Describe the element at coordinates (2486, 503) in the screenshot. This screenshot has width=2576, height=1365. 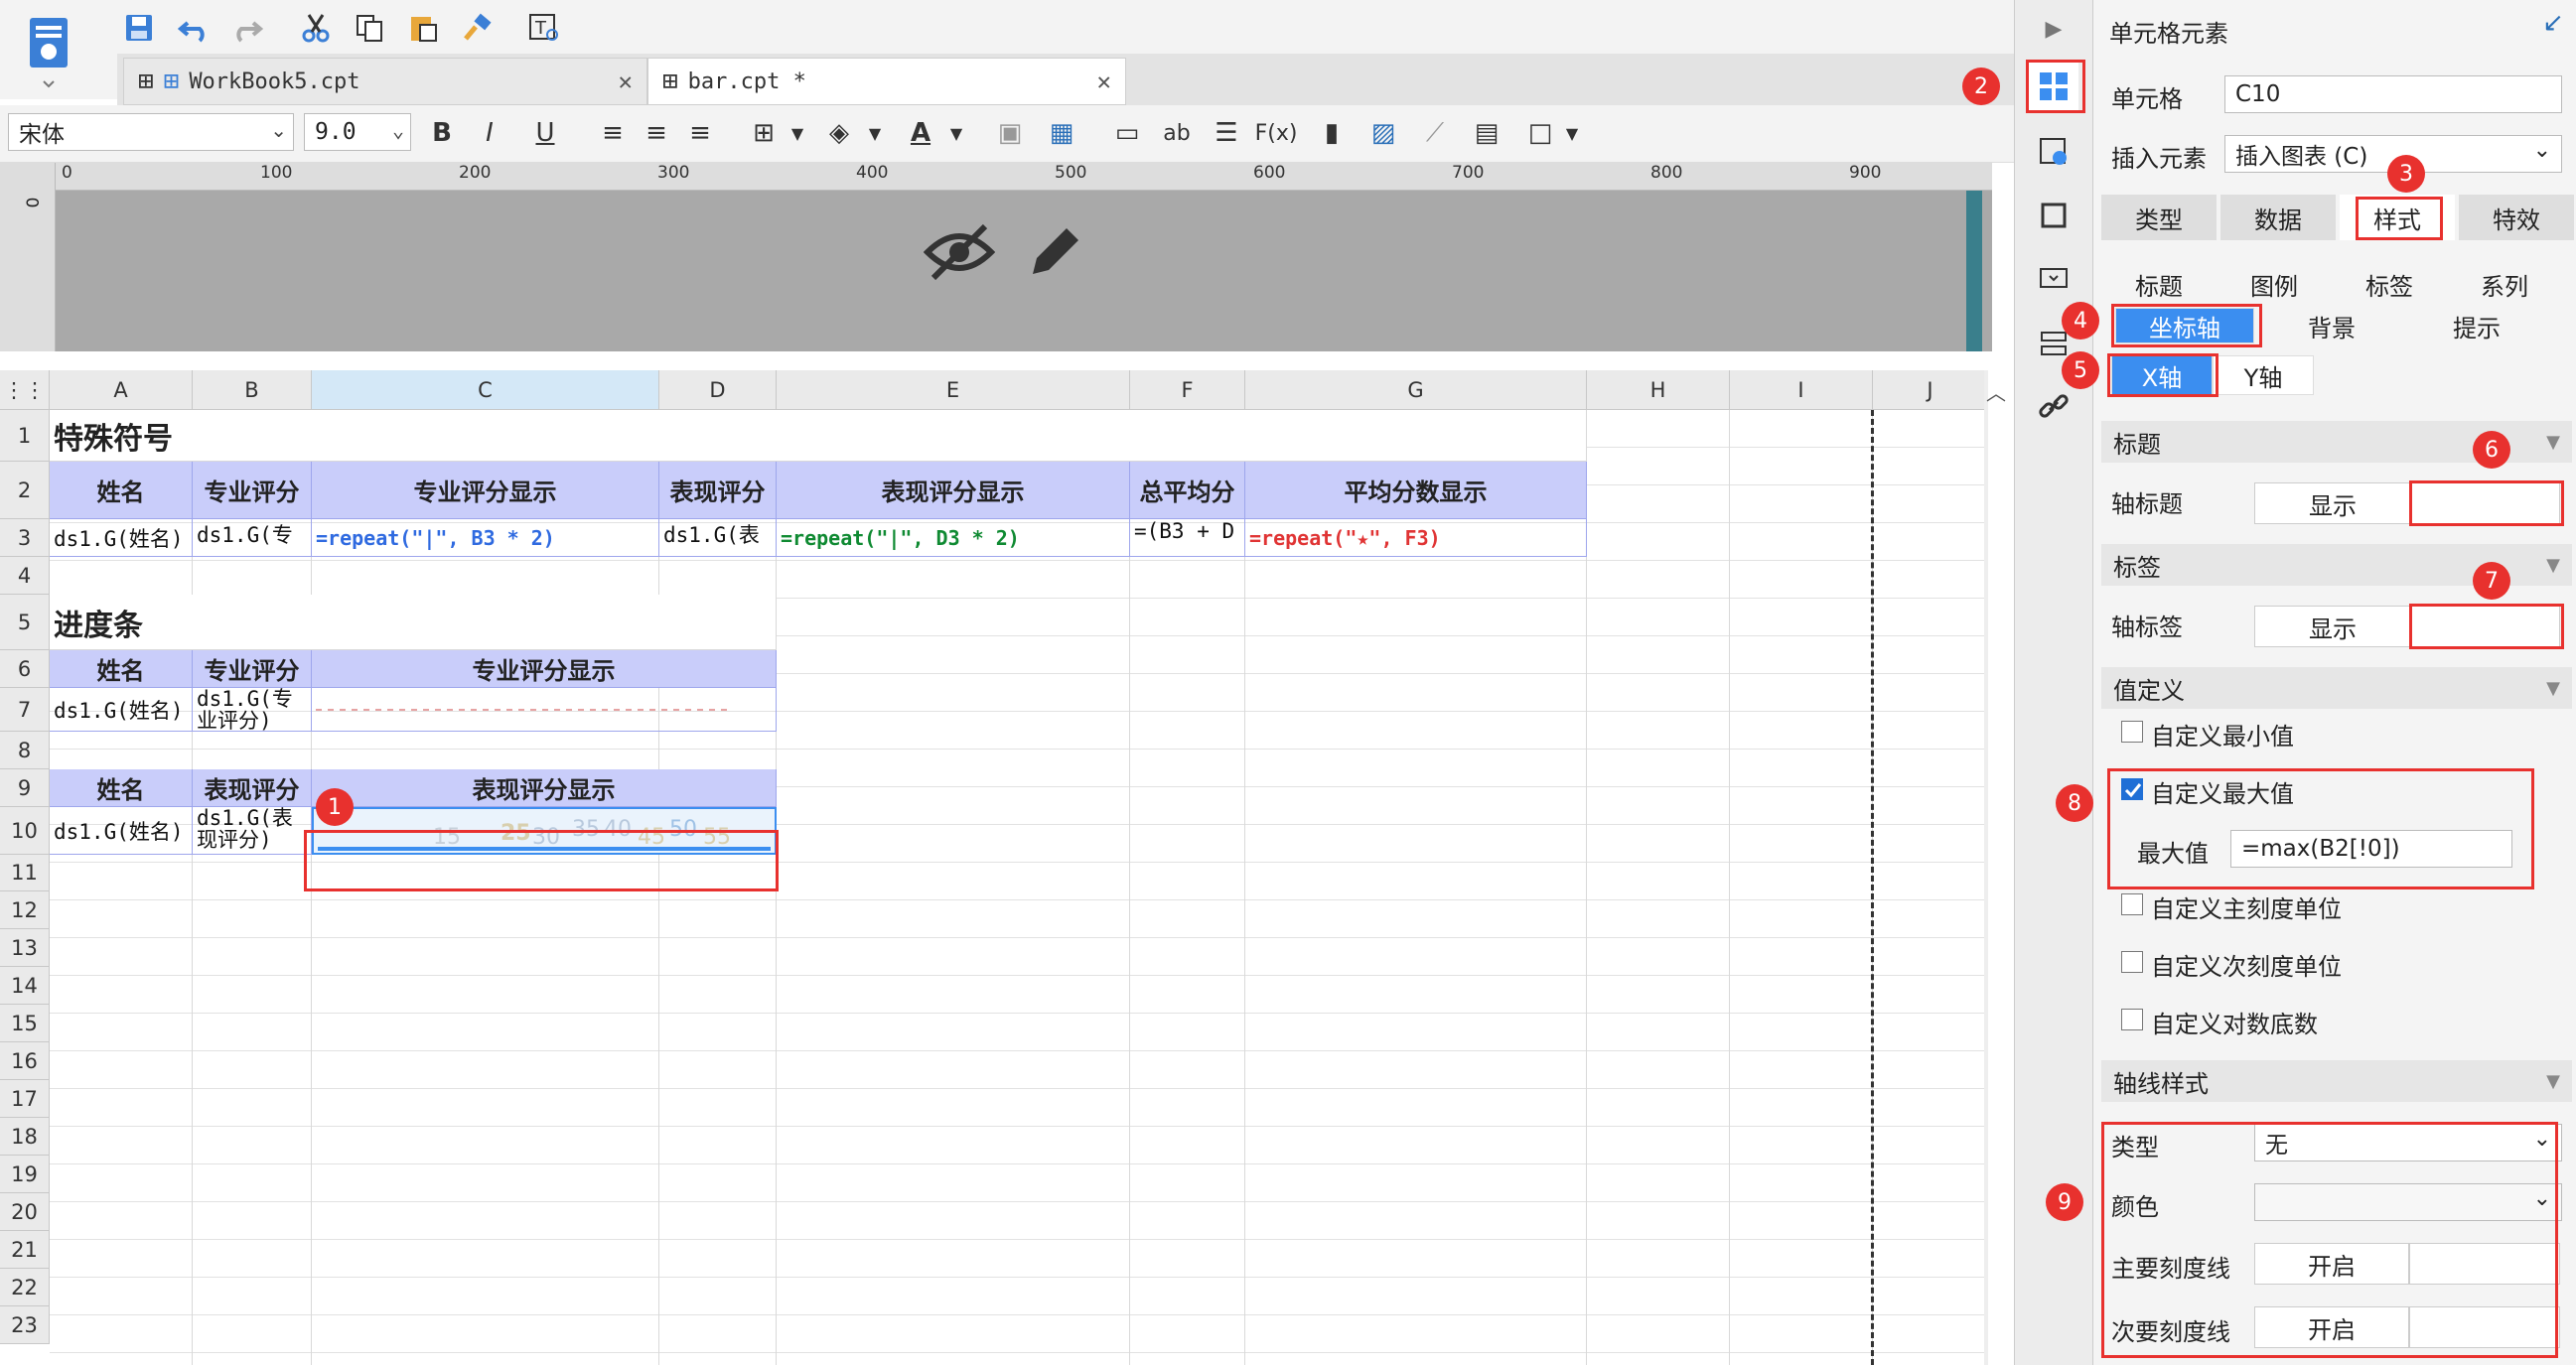
I see `axis-title-hide: 隐藏` at that location.